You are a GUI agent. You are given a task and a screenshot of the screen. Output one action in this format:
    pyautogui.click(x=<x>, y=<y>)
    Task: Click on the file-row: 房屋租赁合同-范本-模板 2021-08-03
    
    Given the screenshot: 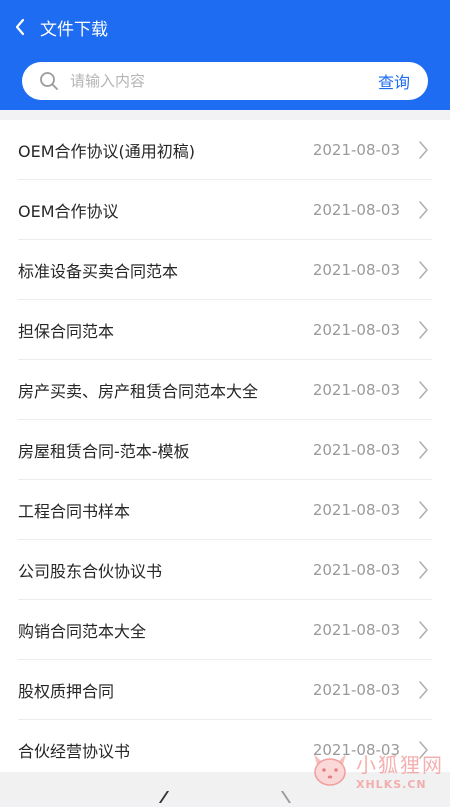 What is the action you would take?
    pyautogui.click(x=225, y=450)
    